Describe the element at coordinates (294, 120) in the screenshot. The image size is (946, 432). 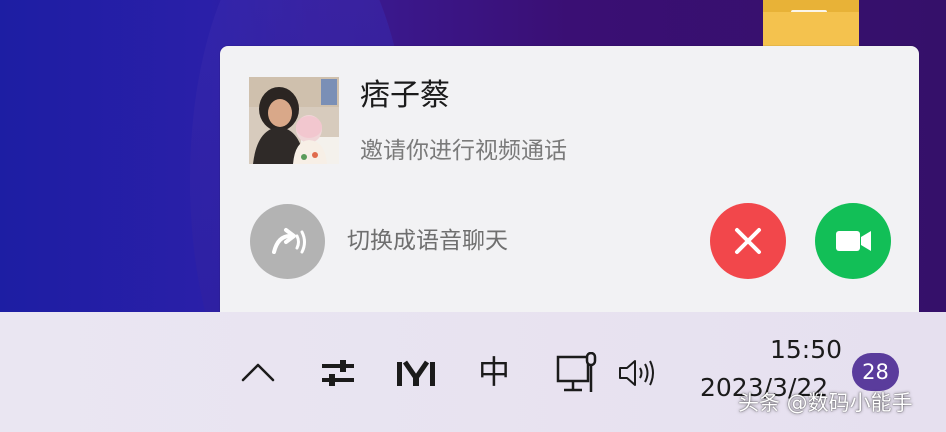
I see `caller-avatar` at that location.